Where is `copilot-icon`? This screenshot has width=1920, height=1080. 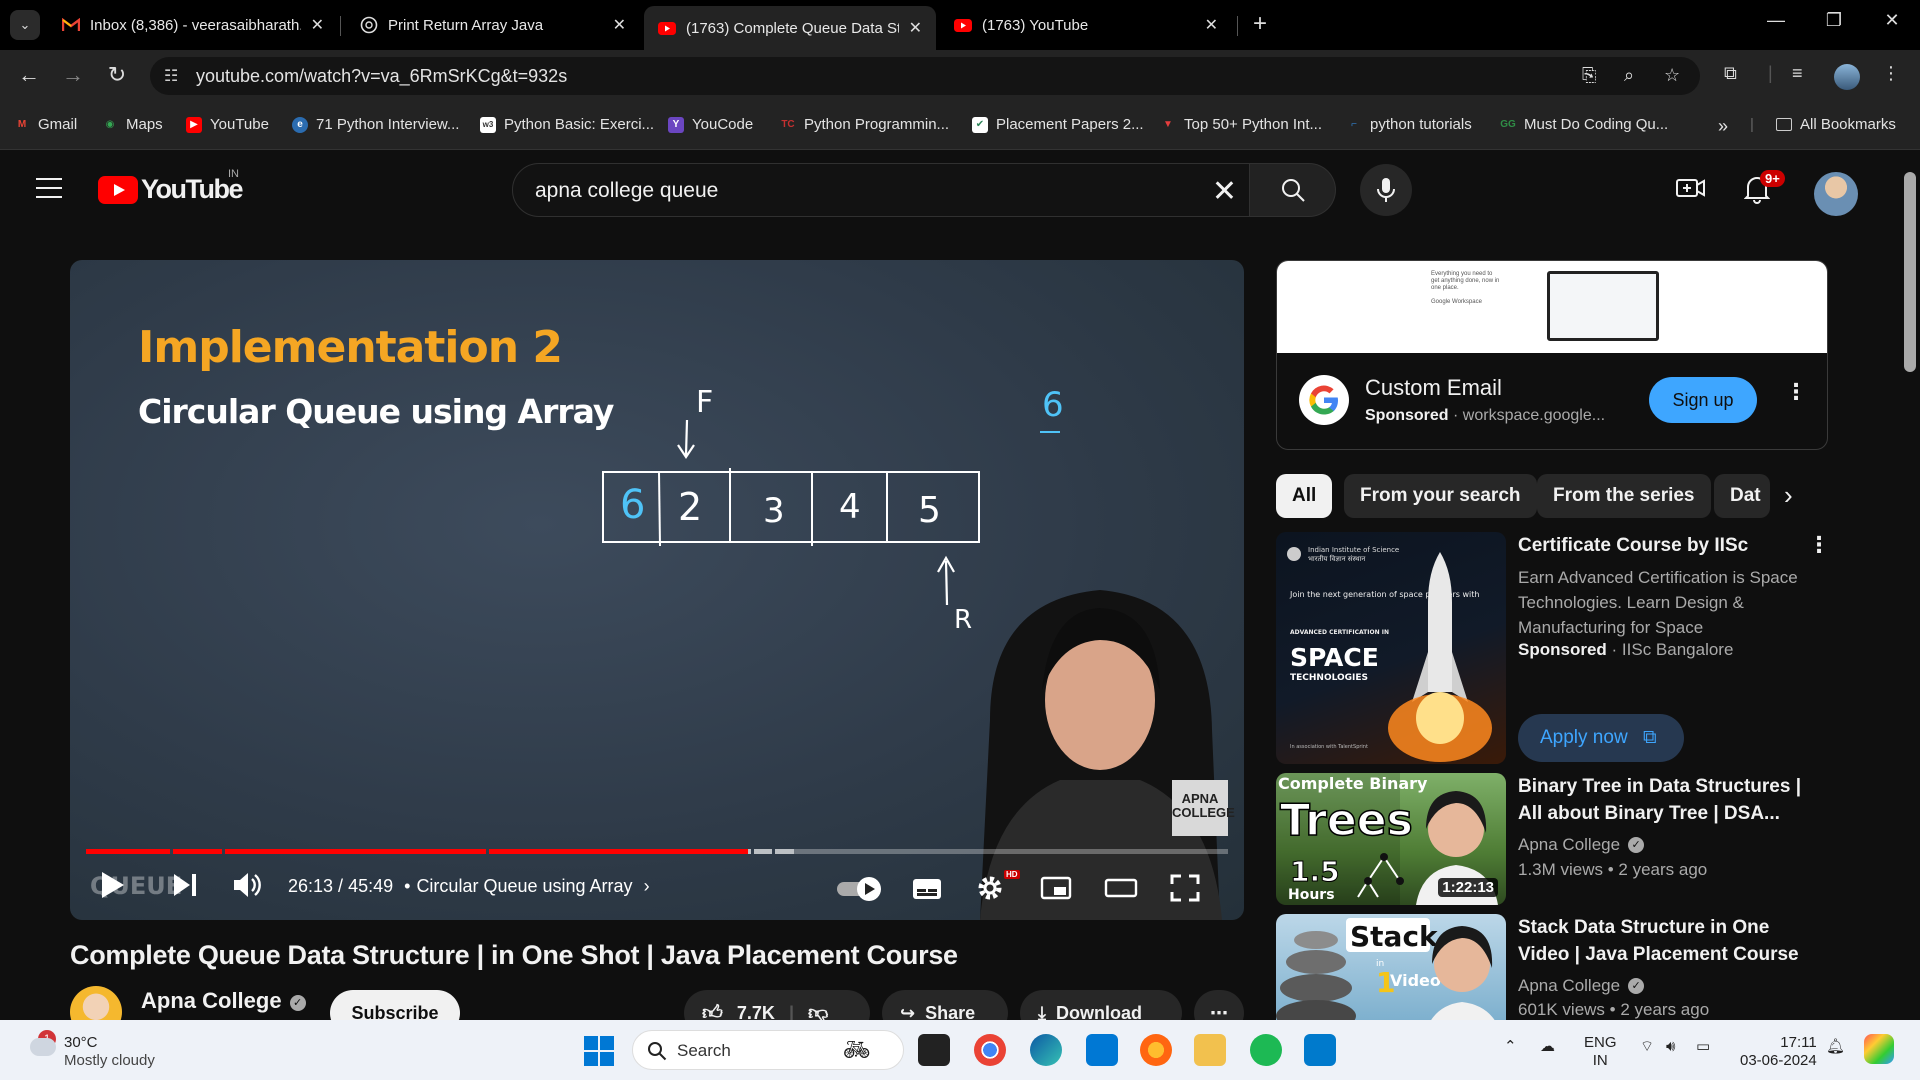
copilot-icon is located at coordinates (1879, 1049).